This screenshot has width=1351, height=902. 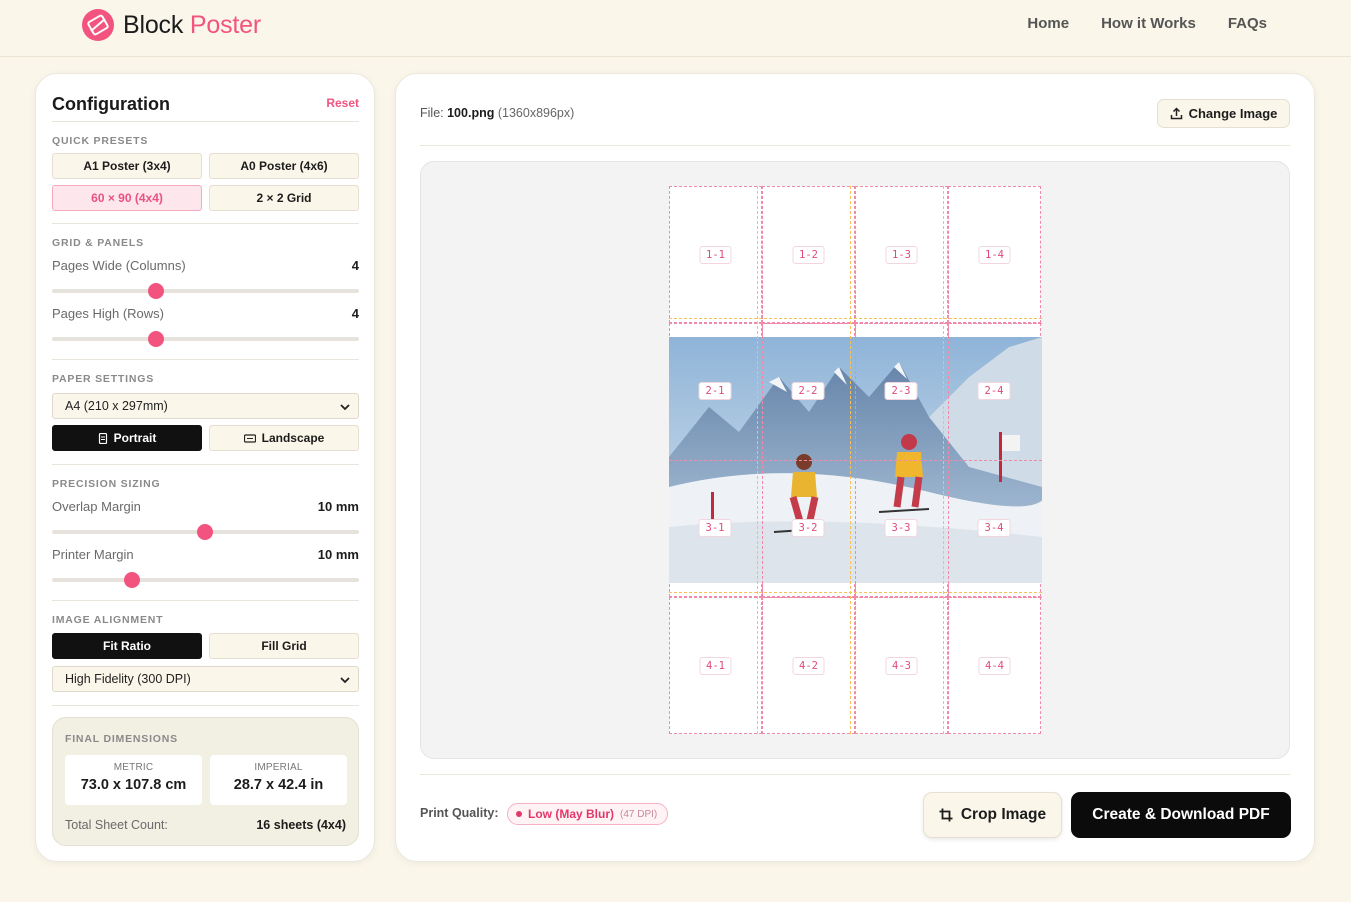 I want to click on rows-slider-thumb, so click(x=156, y=339).